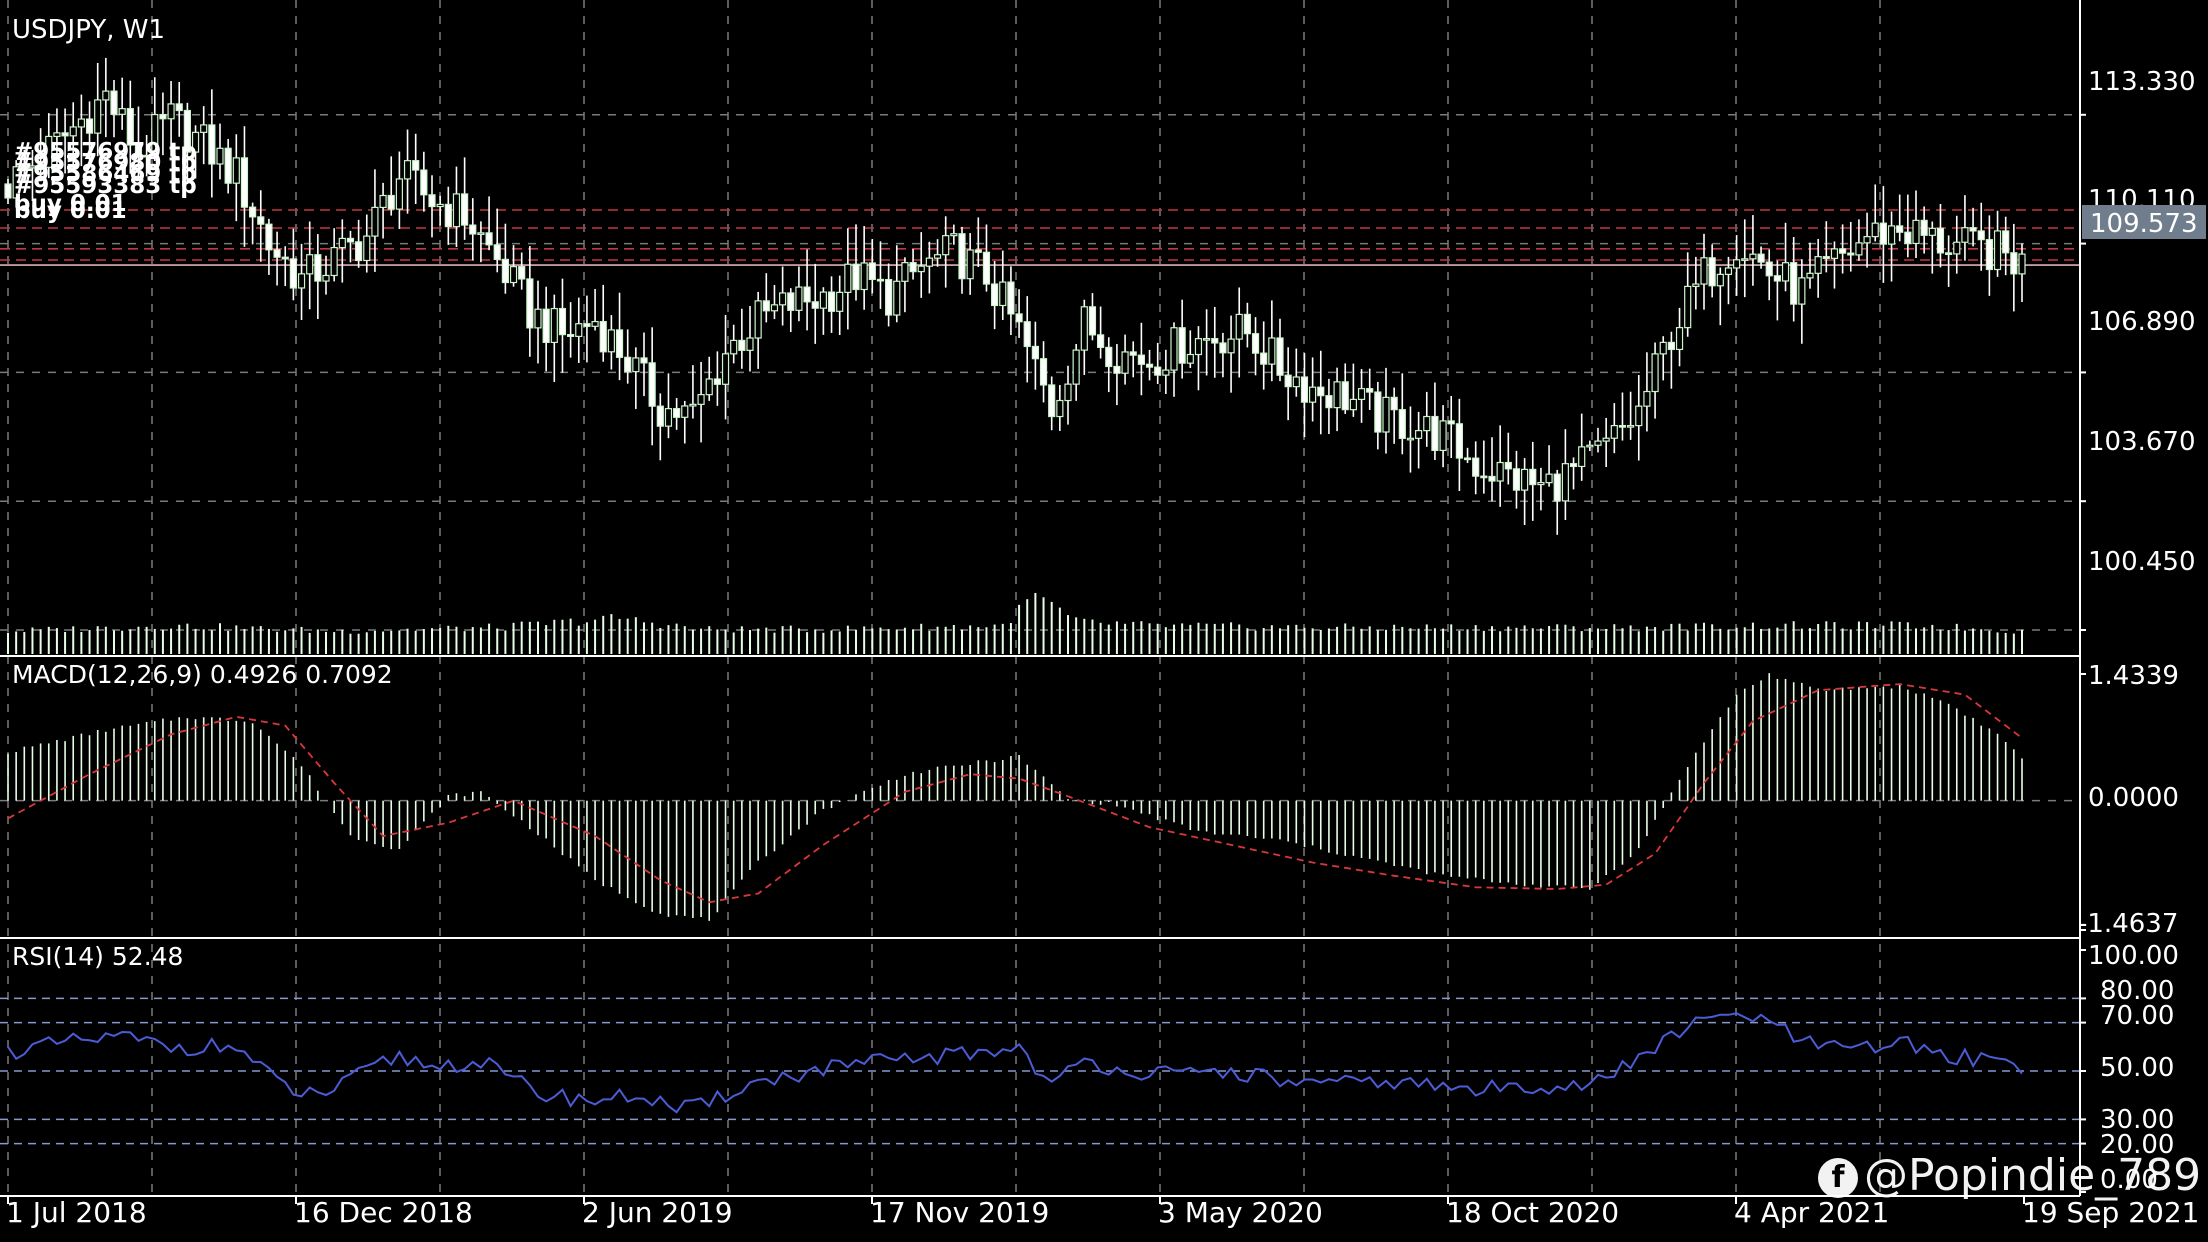 The image size is (2208, 1242). I want to click on watermark: f @Popindie_789, so click(2009, 1175).